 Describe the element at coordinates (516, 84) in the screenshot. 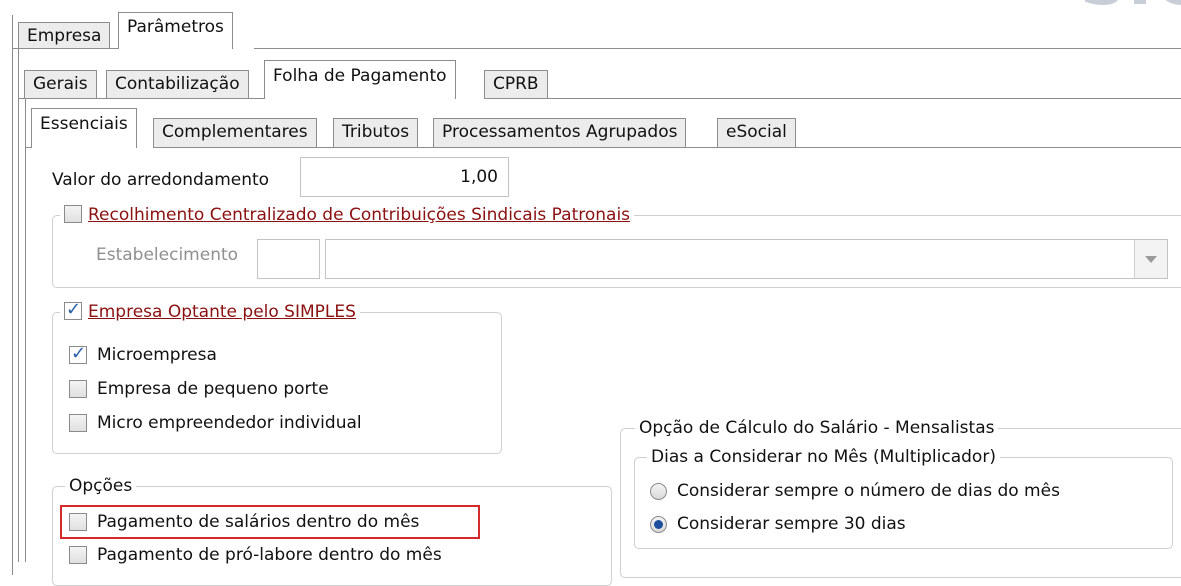

I see `tab-cprb: CPRB` at that location.